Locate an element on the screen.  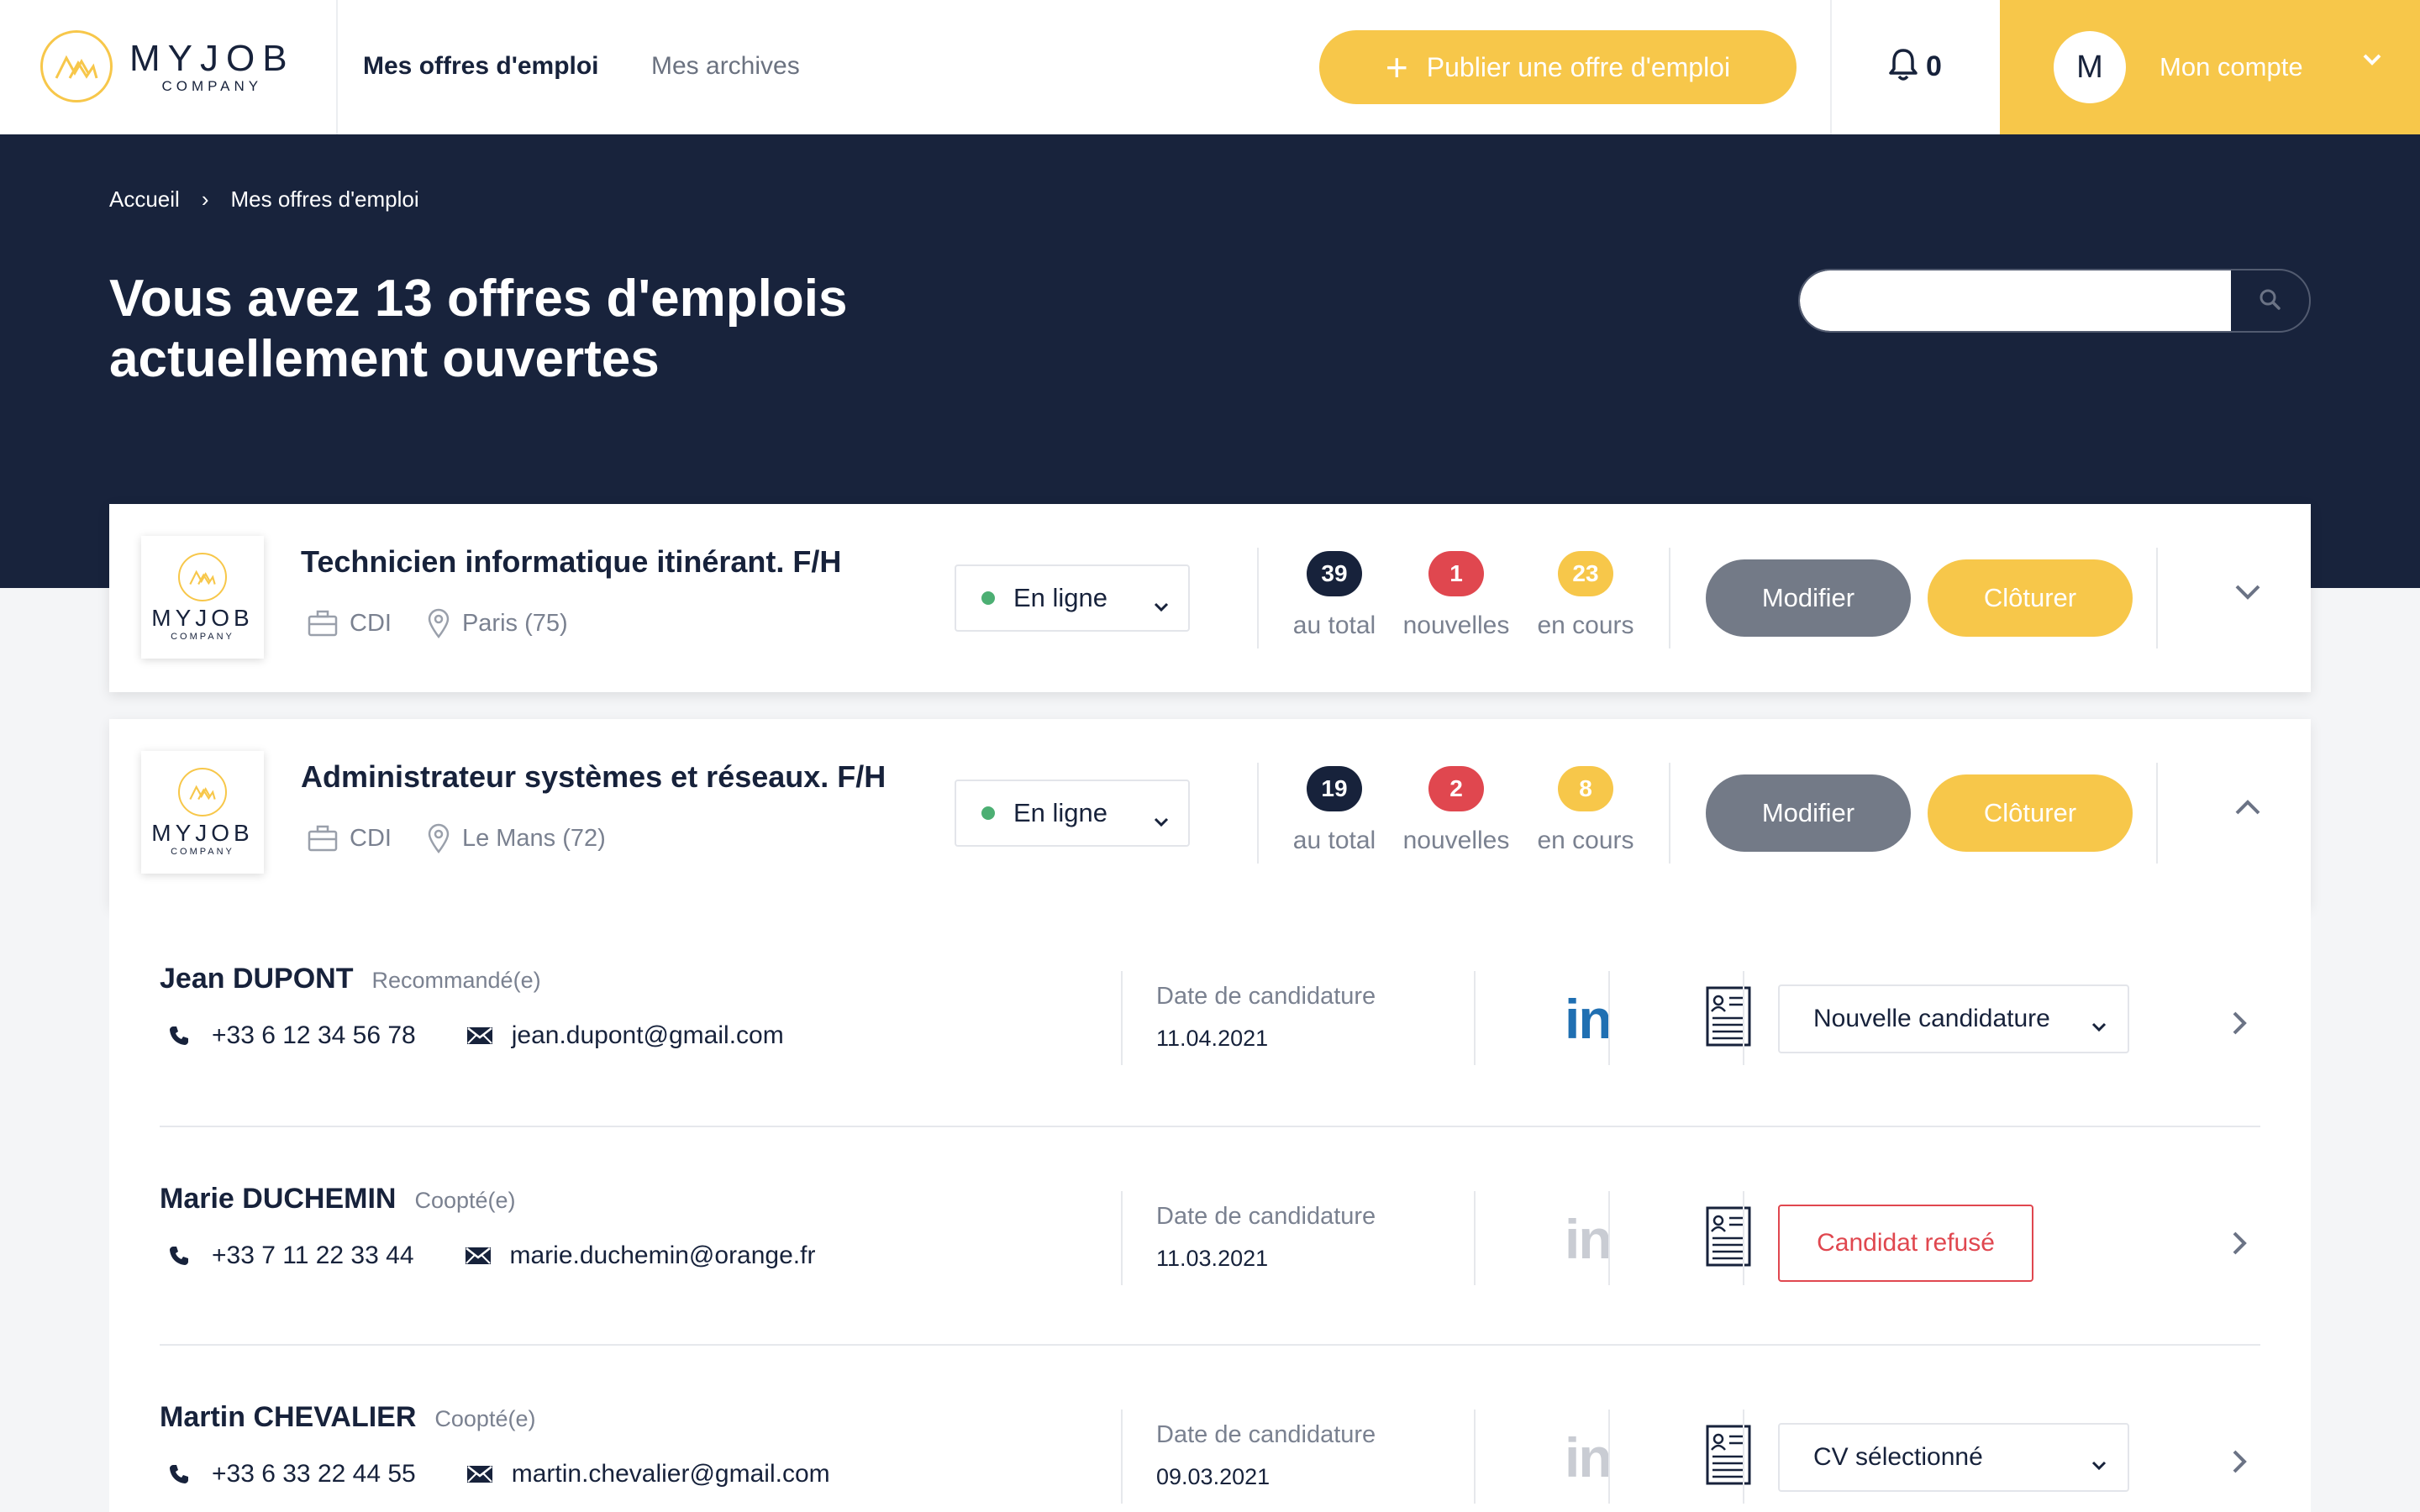
candidate-state-select: Nouvelle candidature is located at coordinates (1953, 1018).